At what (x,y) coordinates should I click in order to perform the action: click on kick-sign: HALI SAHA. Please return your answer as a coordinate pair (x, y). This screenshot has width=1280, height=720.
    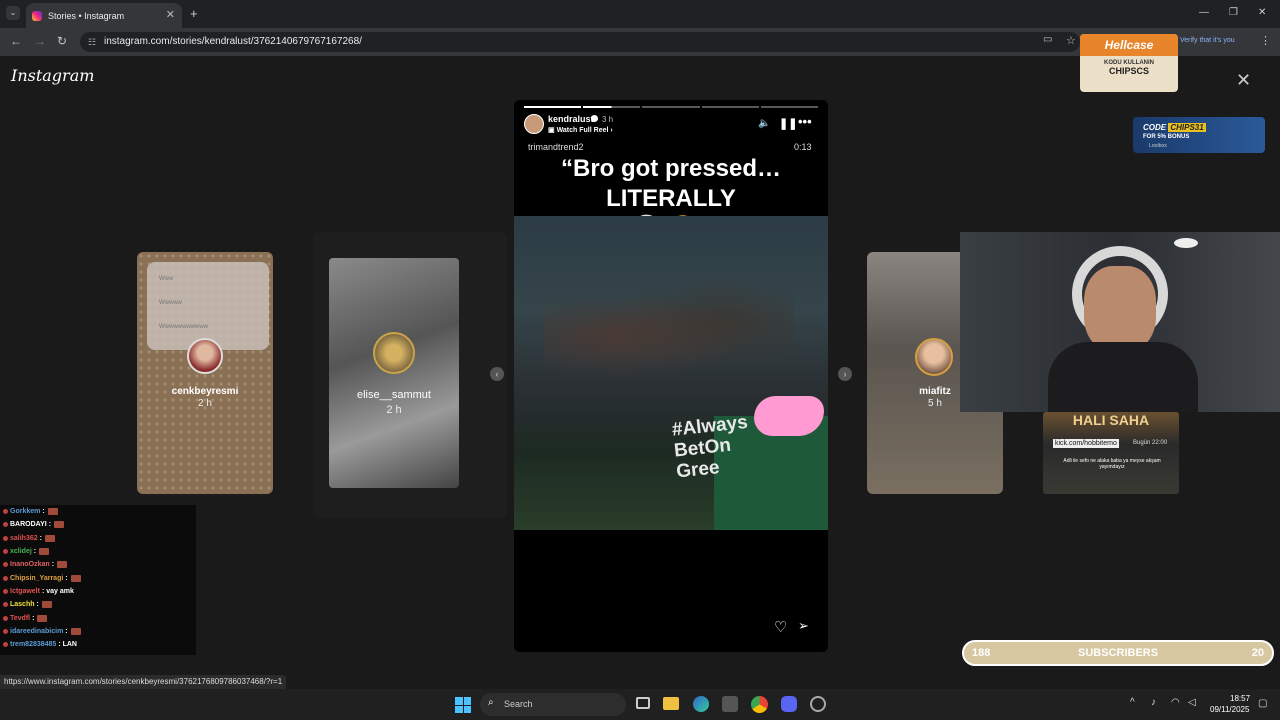
    Looking at the image, I should click on (1111, 420).